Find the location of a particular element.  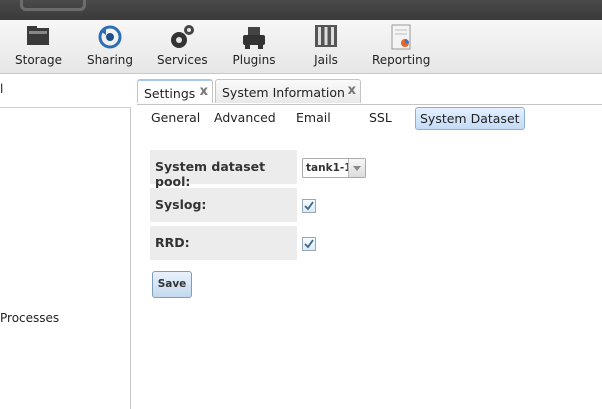

reporting-icon is located at coordinates (401, 37).